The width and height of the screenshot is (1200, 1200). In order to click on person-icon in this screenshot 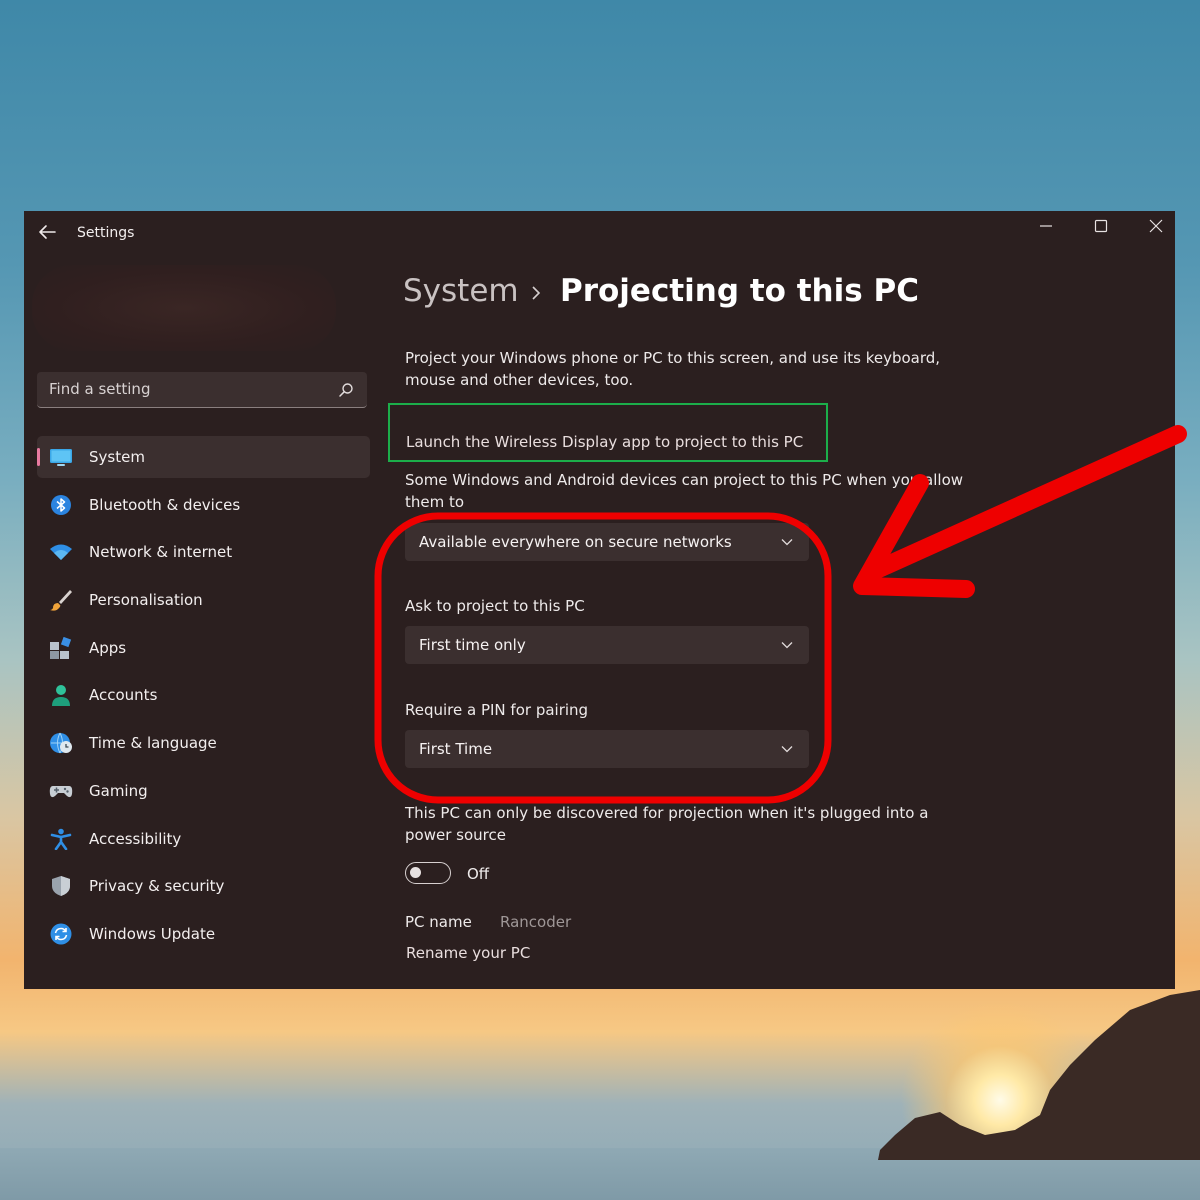, I will do `click(61, 696)`.